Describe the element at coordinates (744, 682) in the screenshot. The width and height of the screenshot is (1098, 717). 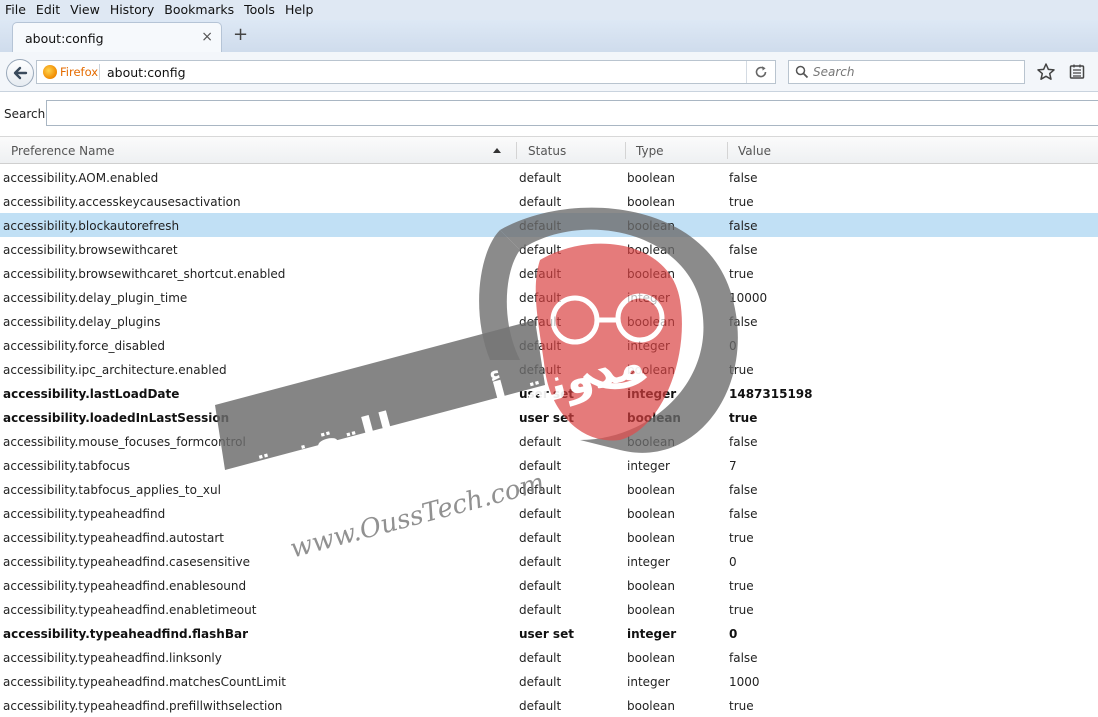
I see `value-cell: 1000` at that location.